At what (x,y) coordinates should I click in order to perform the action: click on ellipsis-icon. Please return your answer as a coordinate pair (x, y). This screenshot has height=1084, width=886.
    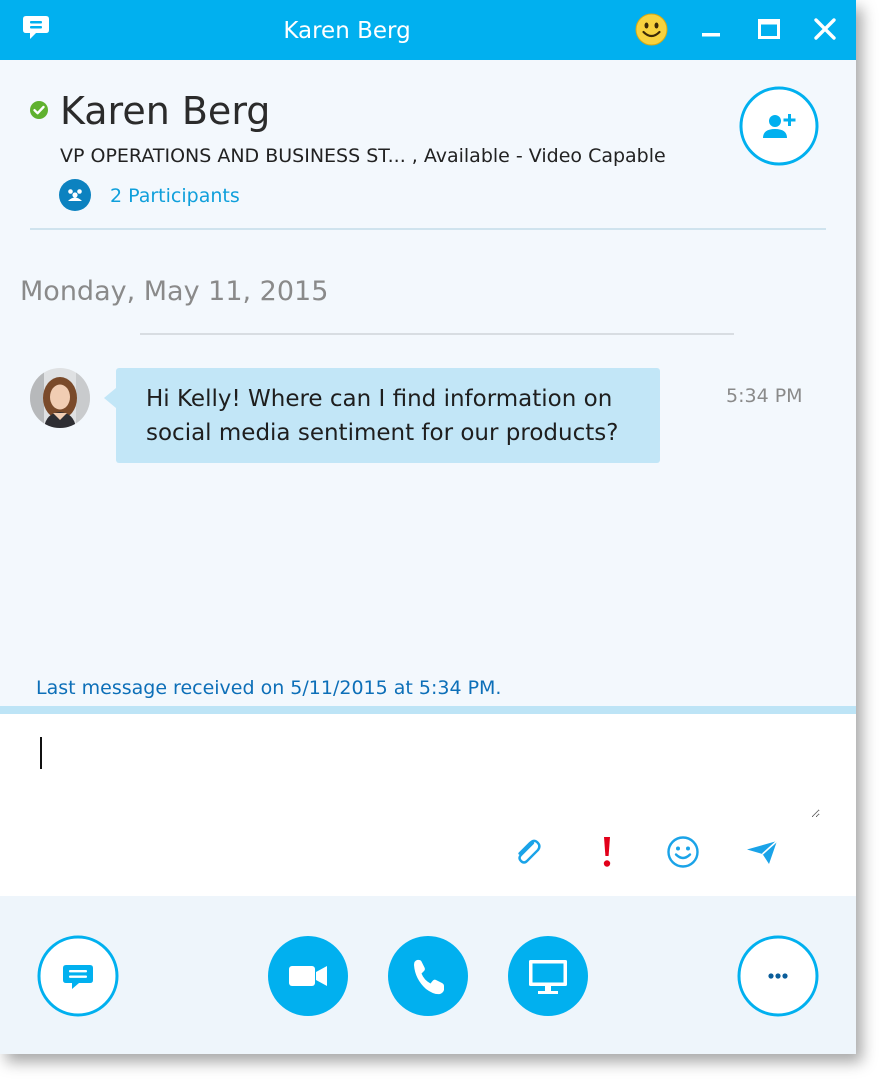
    Looking at the image, I should click on (778, 976).